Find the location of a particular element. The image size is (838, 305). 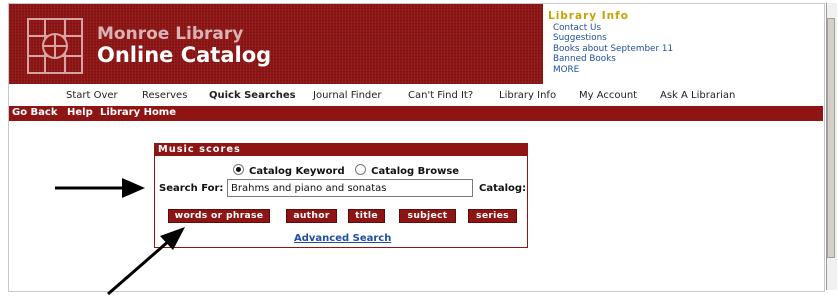

nav-my-account: My Account is located at coordinates (608, 95).